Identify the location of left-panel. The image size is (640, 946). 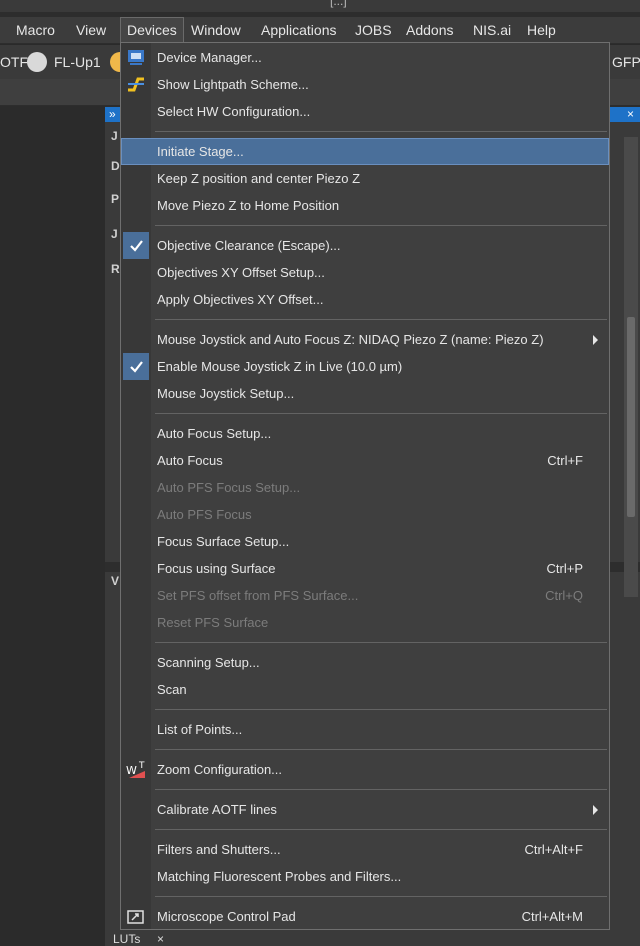
(52, 526).